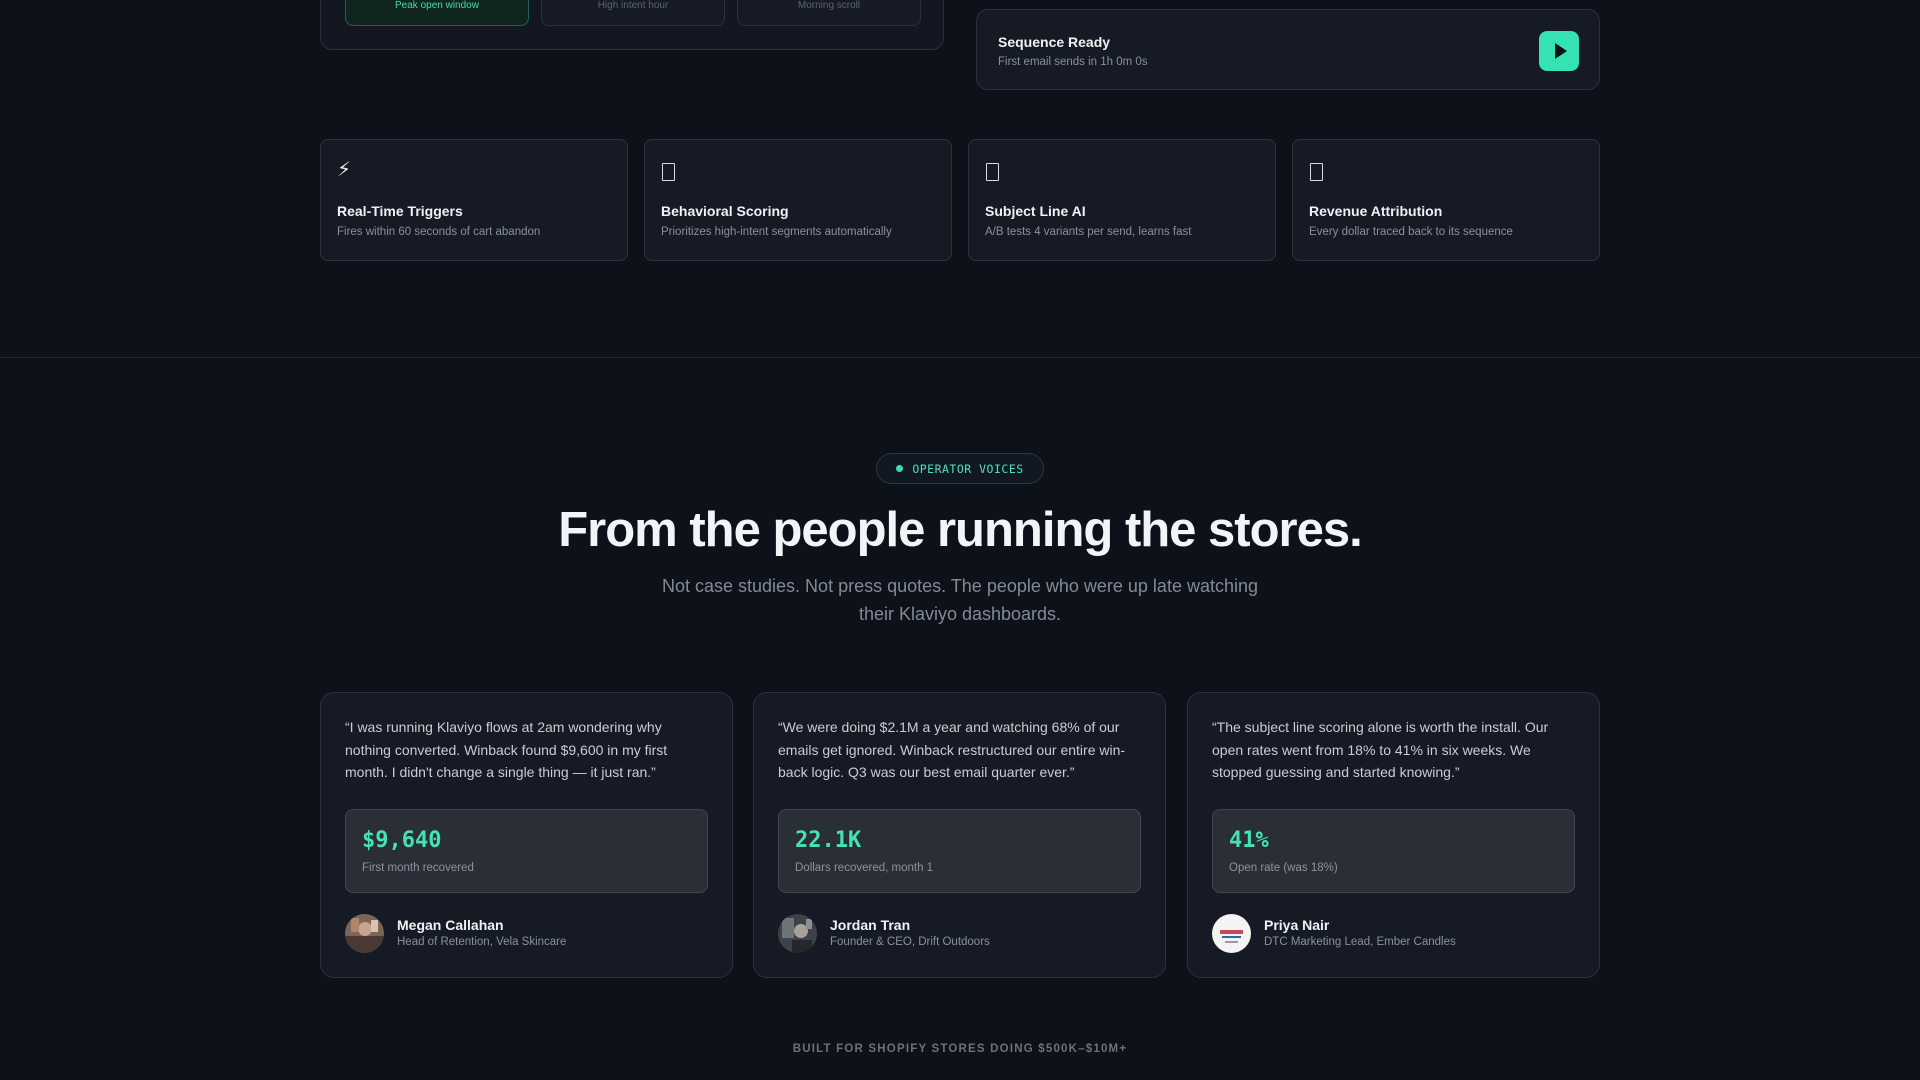 This screenshot has width=1920, height=1080. What do you see at coordinates (1297, 925) in the screenshot?
I see `person-name: Priya Nair` at bounding box center [1297, 925].